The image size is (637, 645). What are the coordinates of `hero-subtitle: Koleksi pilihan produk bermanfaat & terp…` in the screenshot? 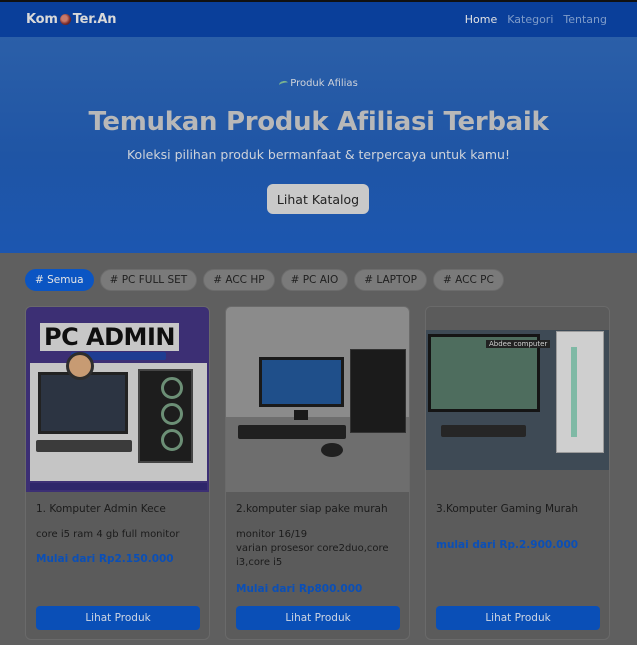 It's located at (318, 154).